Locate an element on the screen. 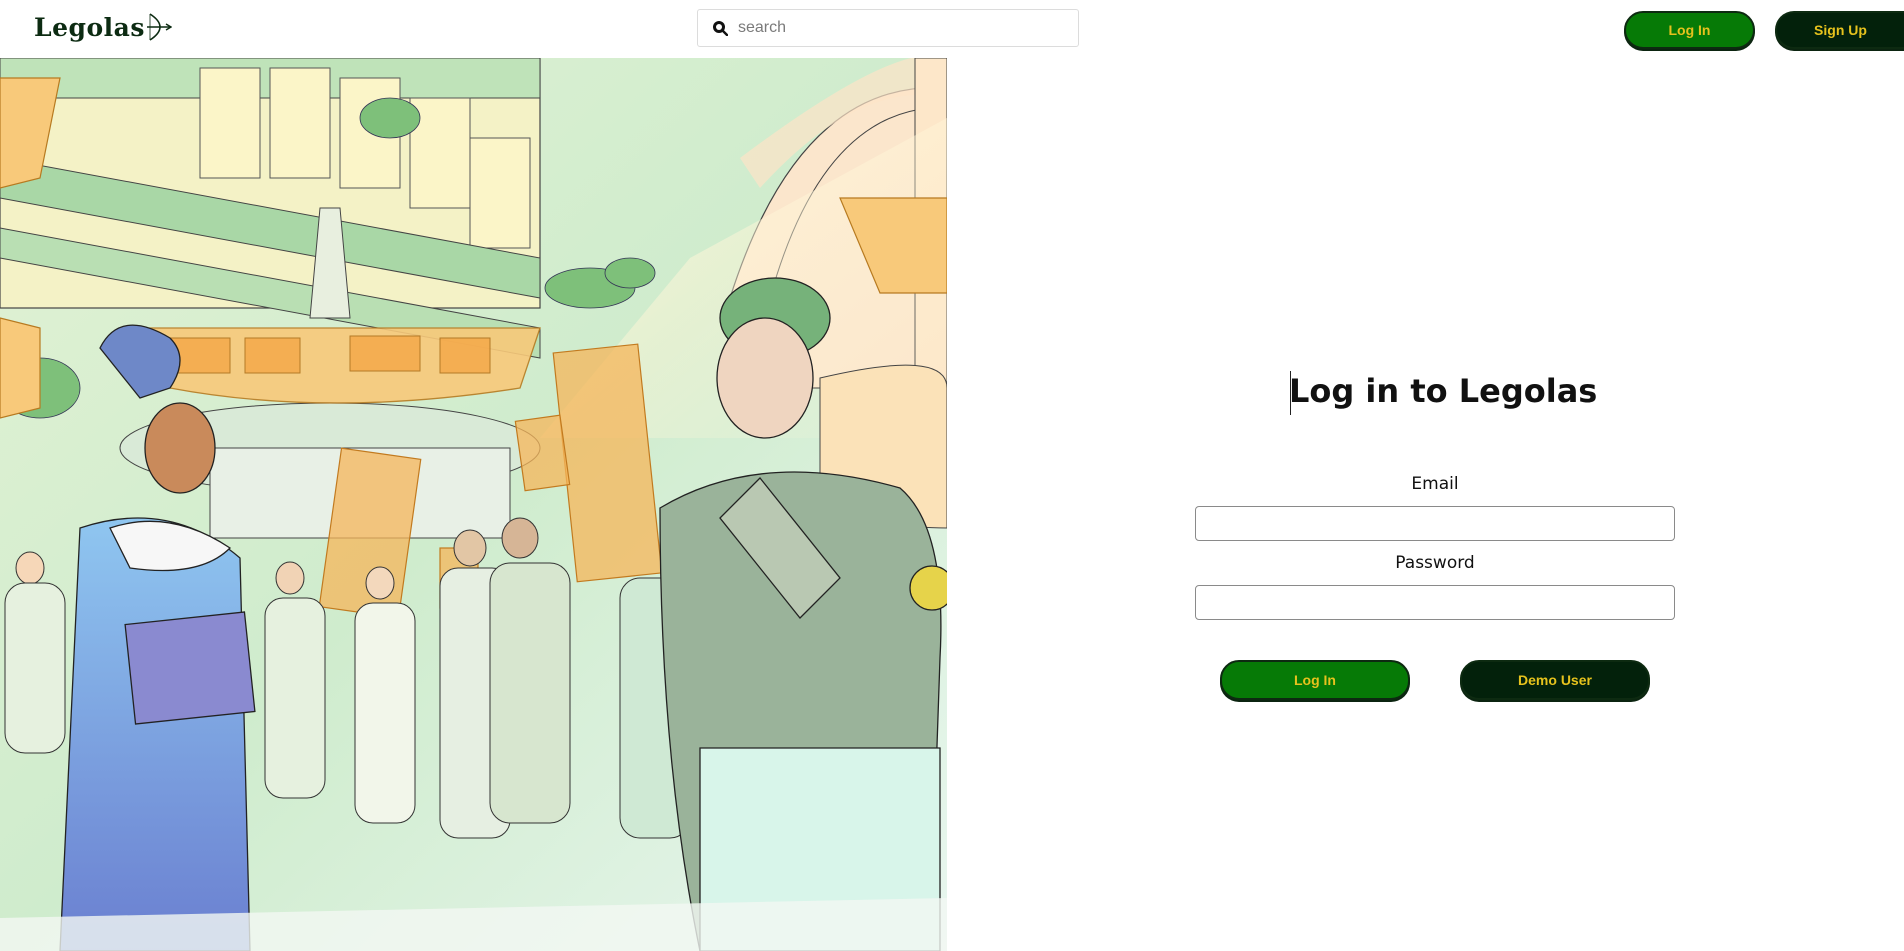 The height and width of the screenshot is (951, 1904). logo-link: Legolas is located at coordinates (103, 27).